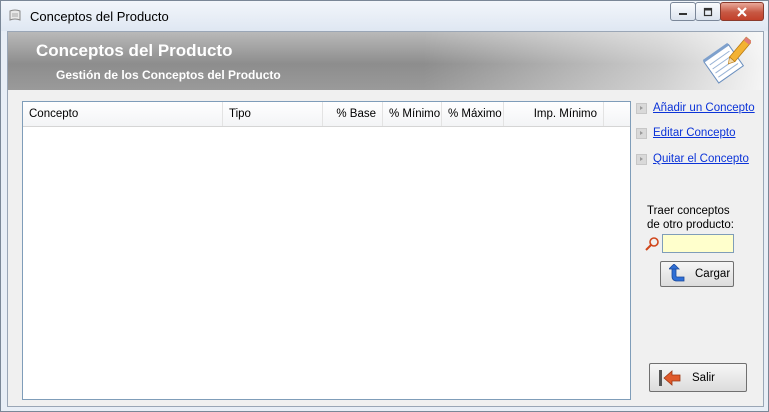  Describe the element at coordinates (123, 114) in the screenshot. I see `column-header-concepto: Concepto` at that location.